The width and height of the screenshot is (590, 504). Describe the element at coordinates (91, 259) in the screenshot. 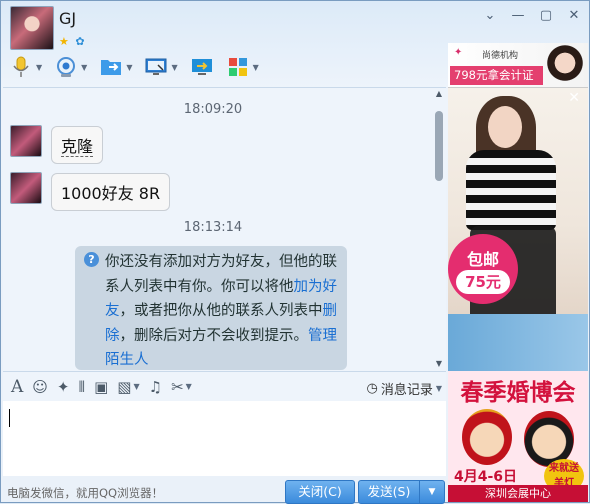

I see `info-icon: ?` at that location.